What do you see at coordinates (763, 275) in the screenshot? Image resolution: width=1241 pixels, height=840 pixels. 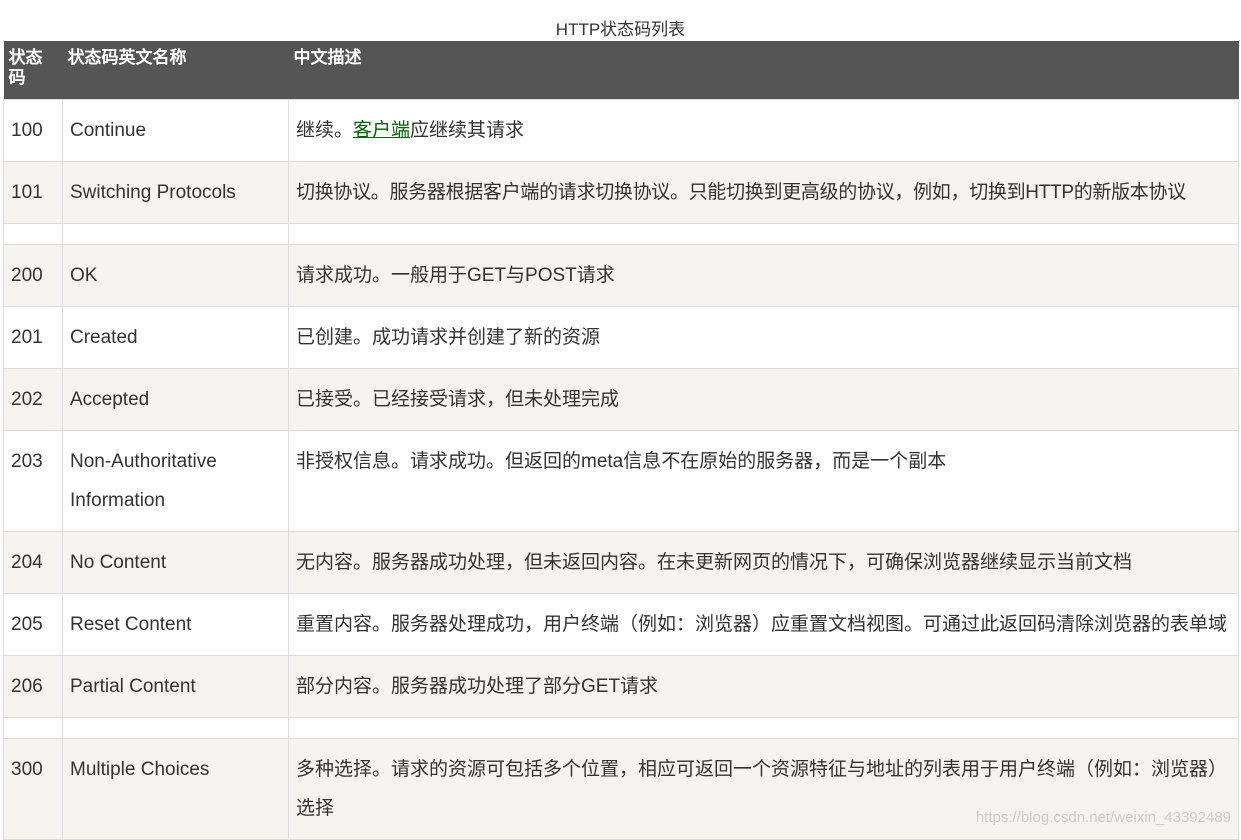 I see `status-desc: 请求成功。一般用于GET与POST请求` at bounding box center [763, 275].